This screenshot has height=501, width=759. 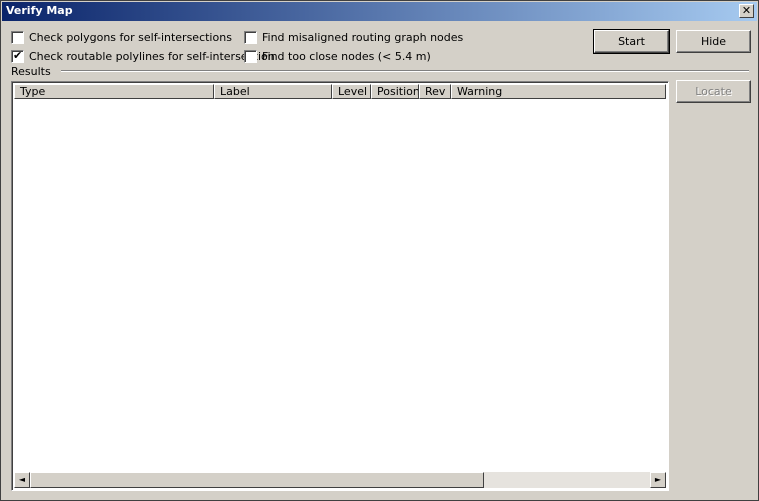 What do you see at coordinates (631, 41) in the screenshot?
I see `start-button: Start` at bounding box center [631, 41].